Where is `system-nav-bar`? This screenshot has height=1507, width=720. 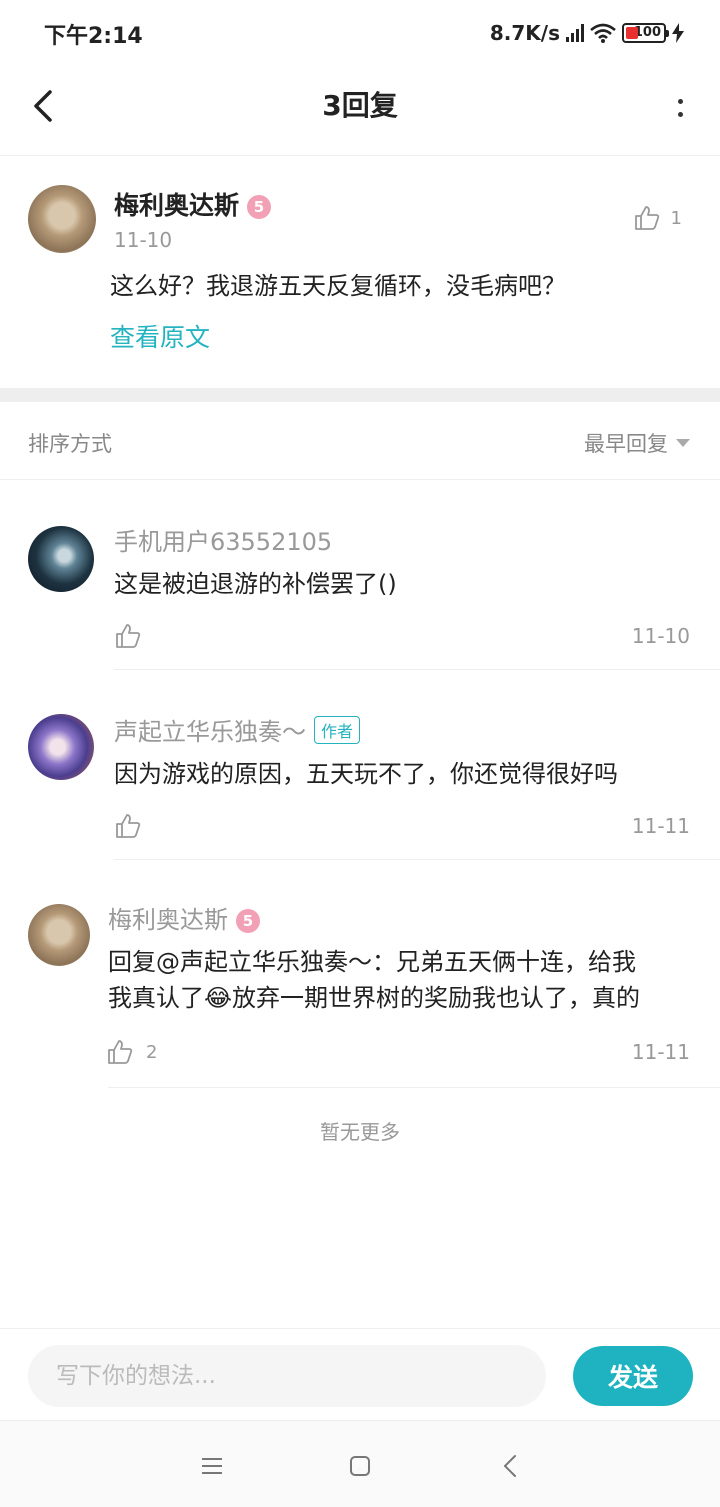
system-nav-bar is located at coordinates (360, 1463).